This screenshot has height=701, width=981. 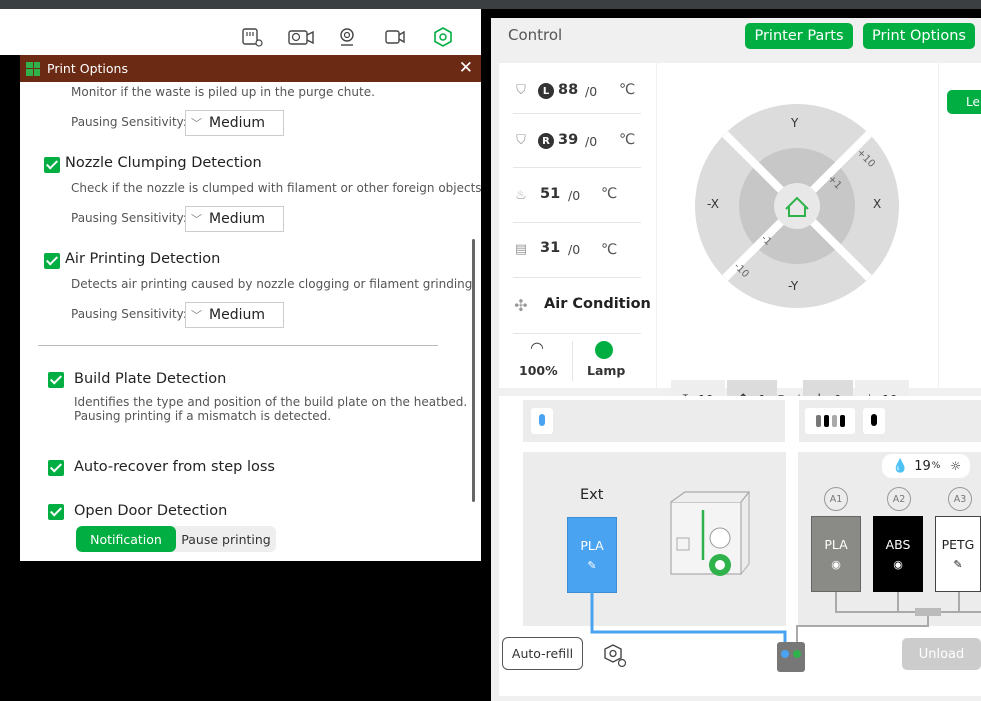 I want to click on video-camera-icon, so click(x=395, y=37).